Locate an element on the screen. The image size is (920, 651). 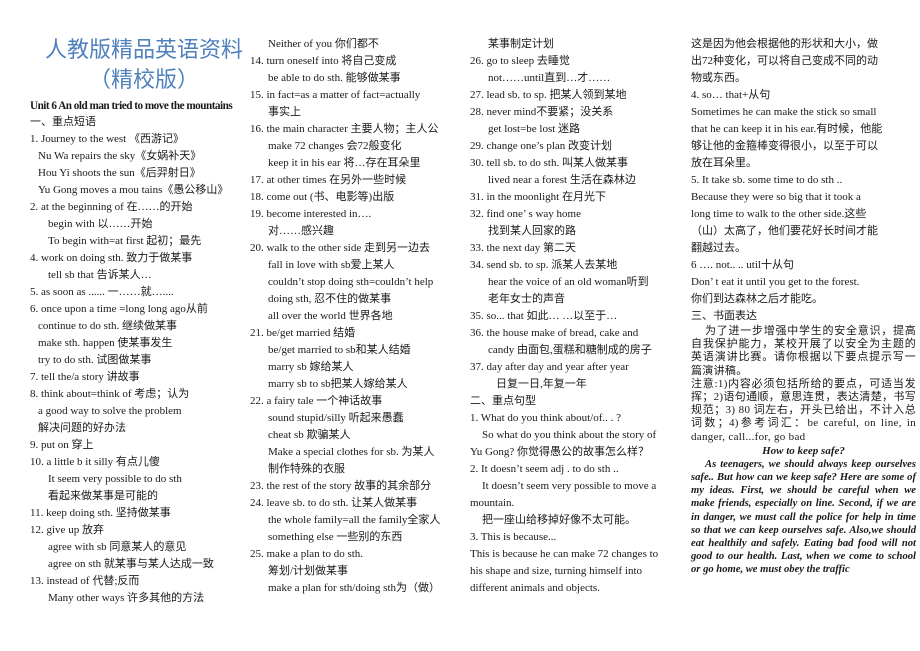
list-line: 把一座山给移掉好像不太可能。 is located at coordinates (559, 520).